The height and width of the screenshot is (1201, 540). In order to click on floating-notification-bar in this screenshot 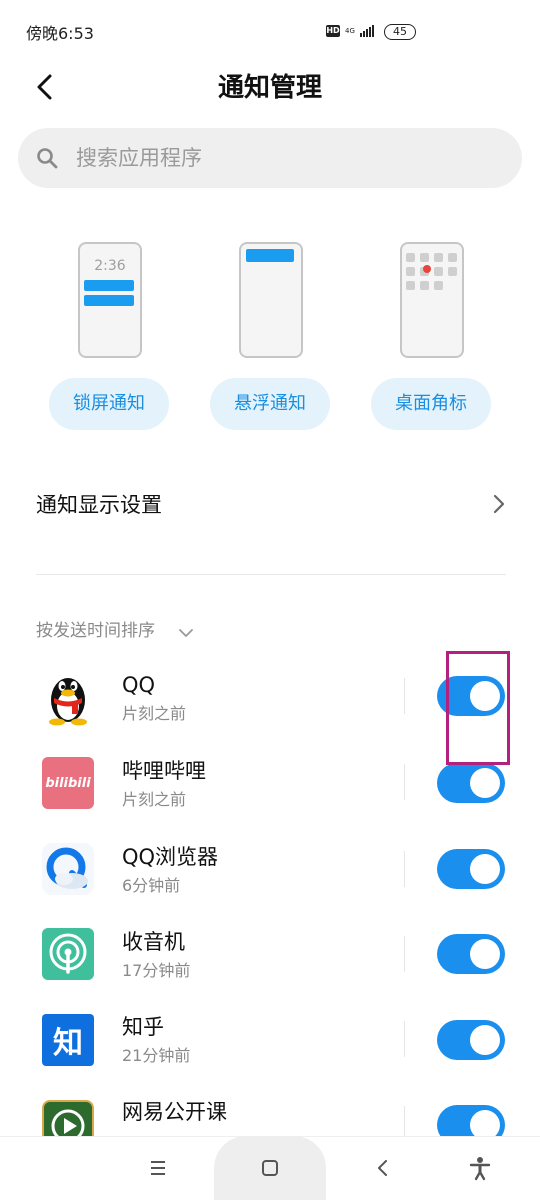, I will do `click(270, 255)`.